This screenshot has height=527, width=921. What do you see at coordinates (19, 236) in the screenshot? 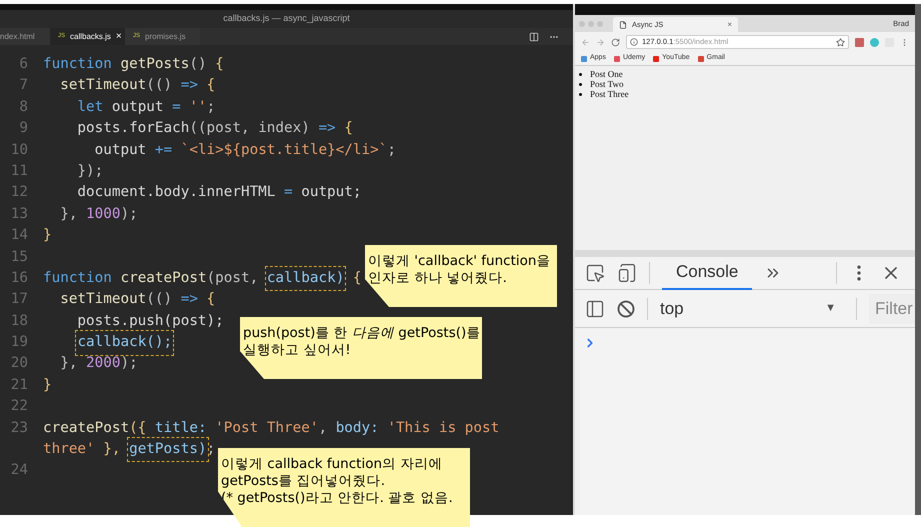
I see `line-number: 14` at bounding box center [19, 236].